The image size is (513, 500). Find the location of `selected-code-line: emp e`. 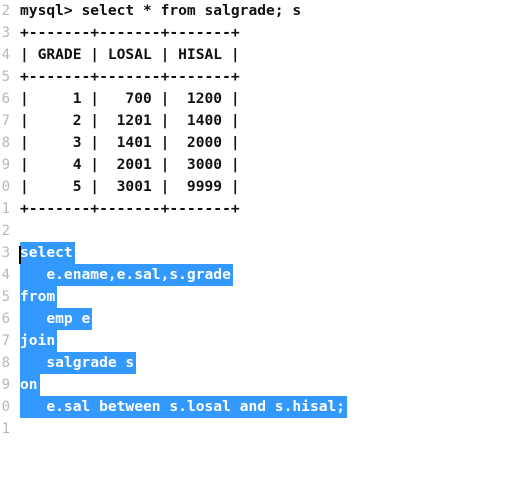

selected-code-line: emp e is located at coordinates (56, 319).